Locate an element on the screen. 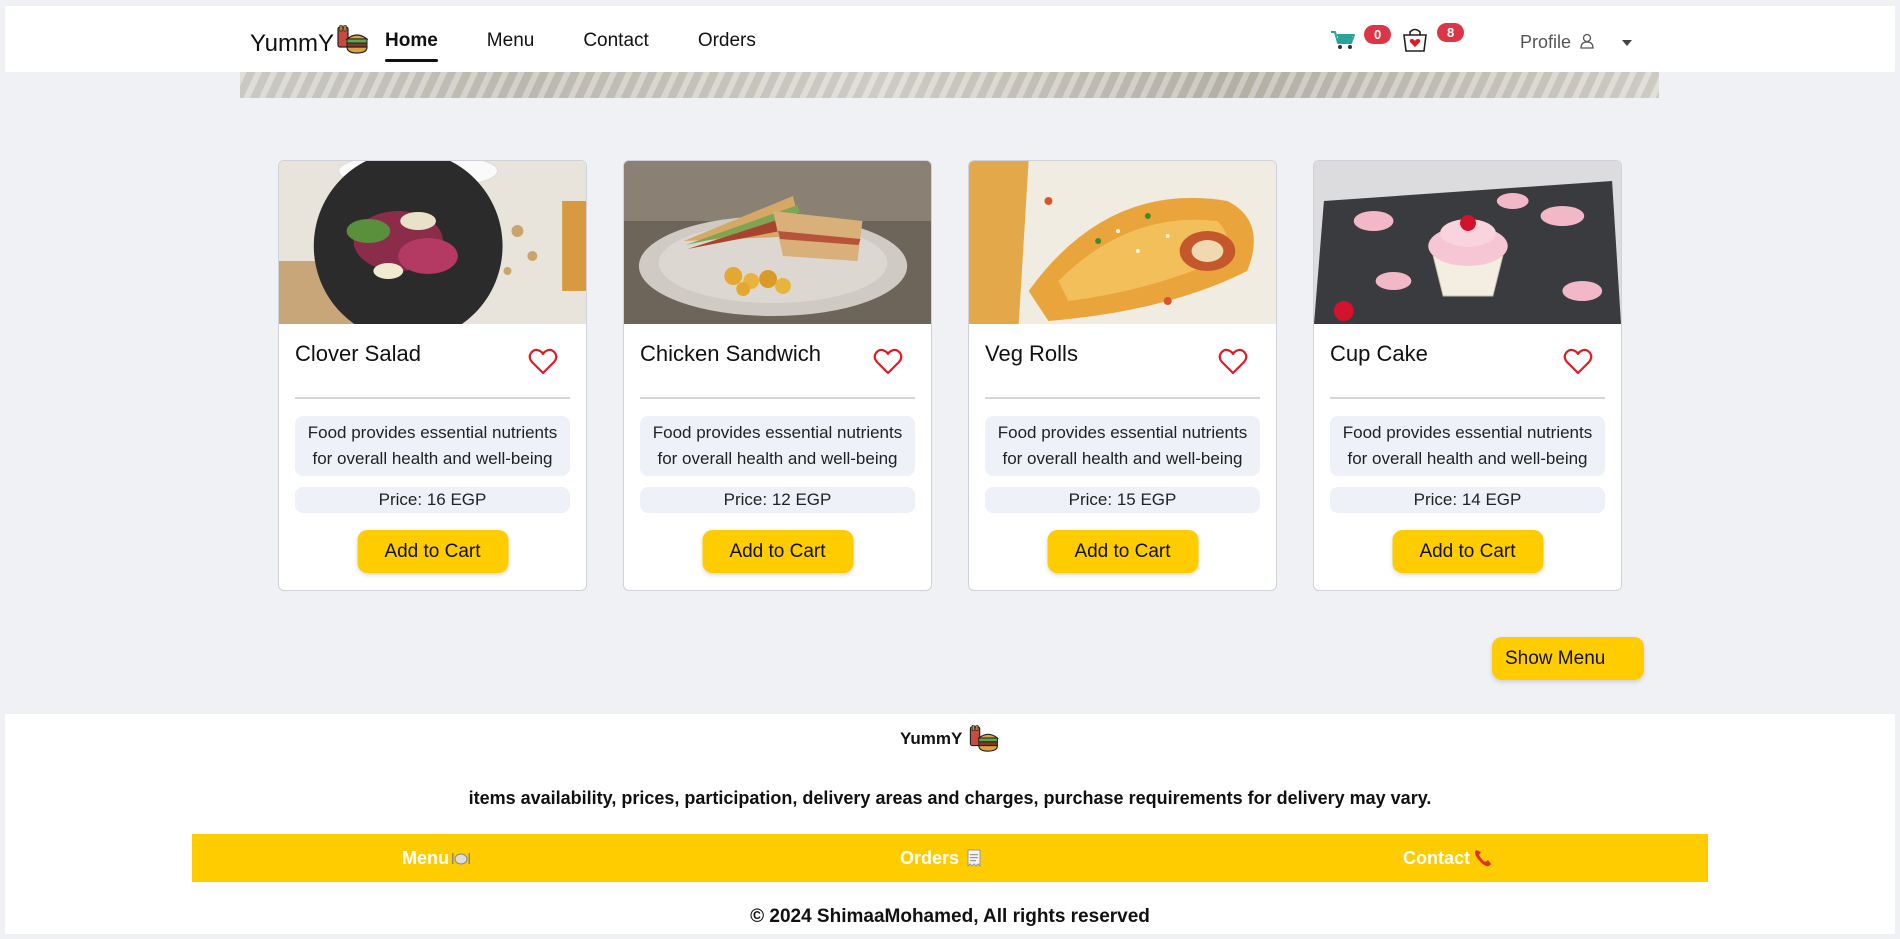 This screenshot has height=939, width=1900. product-price: Price: 16 EGP is located at coordinates (432, 500).